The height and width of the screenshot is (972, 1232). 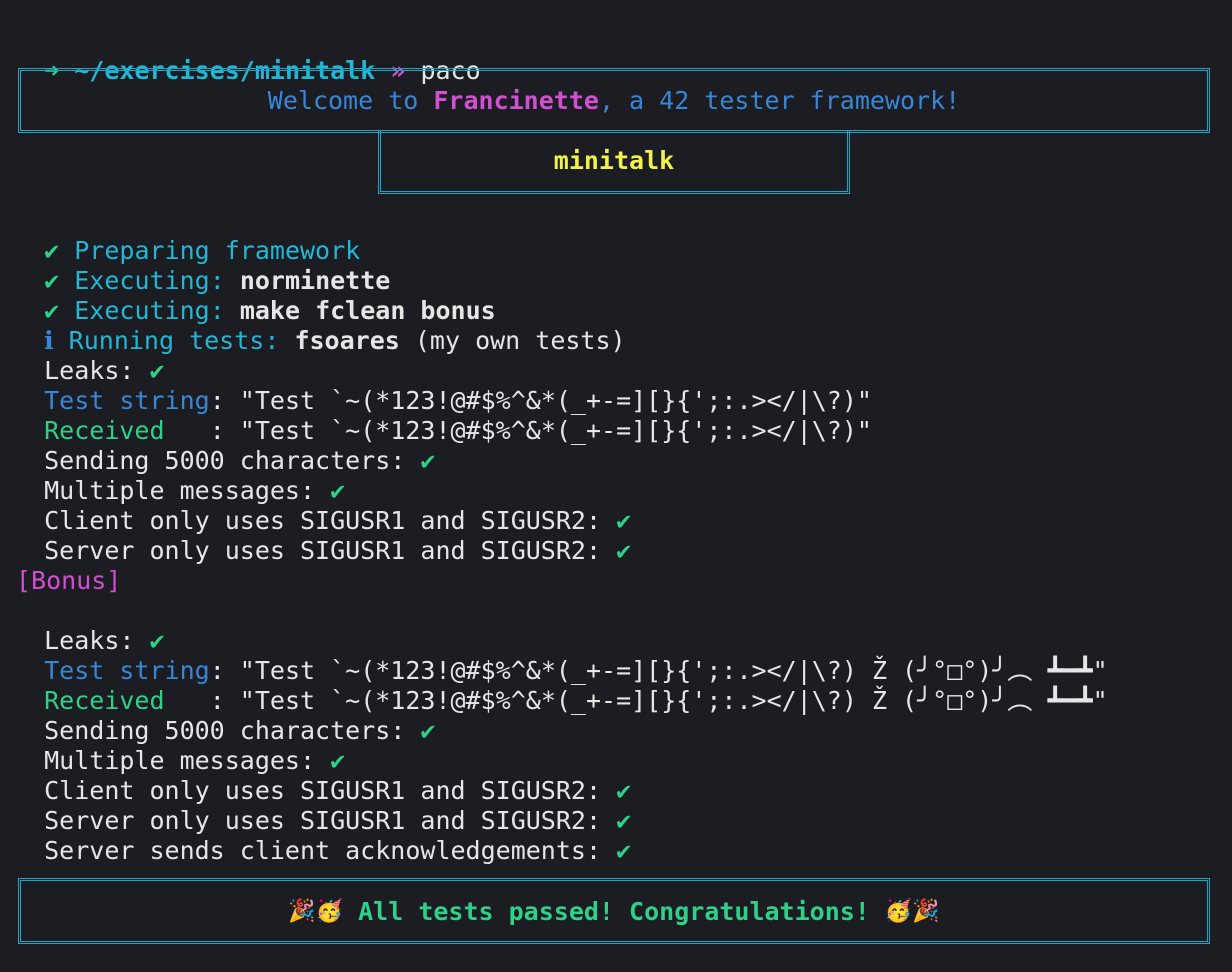 I want to click on brand-name: Francinette, so click(x=516, y=100).